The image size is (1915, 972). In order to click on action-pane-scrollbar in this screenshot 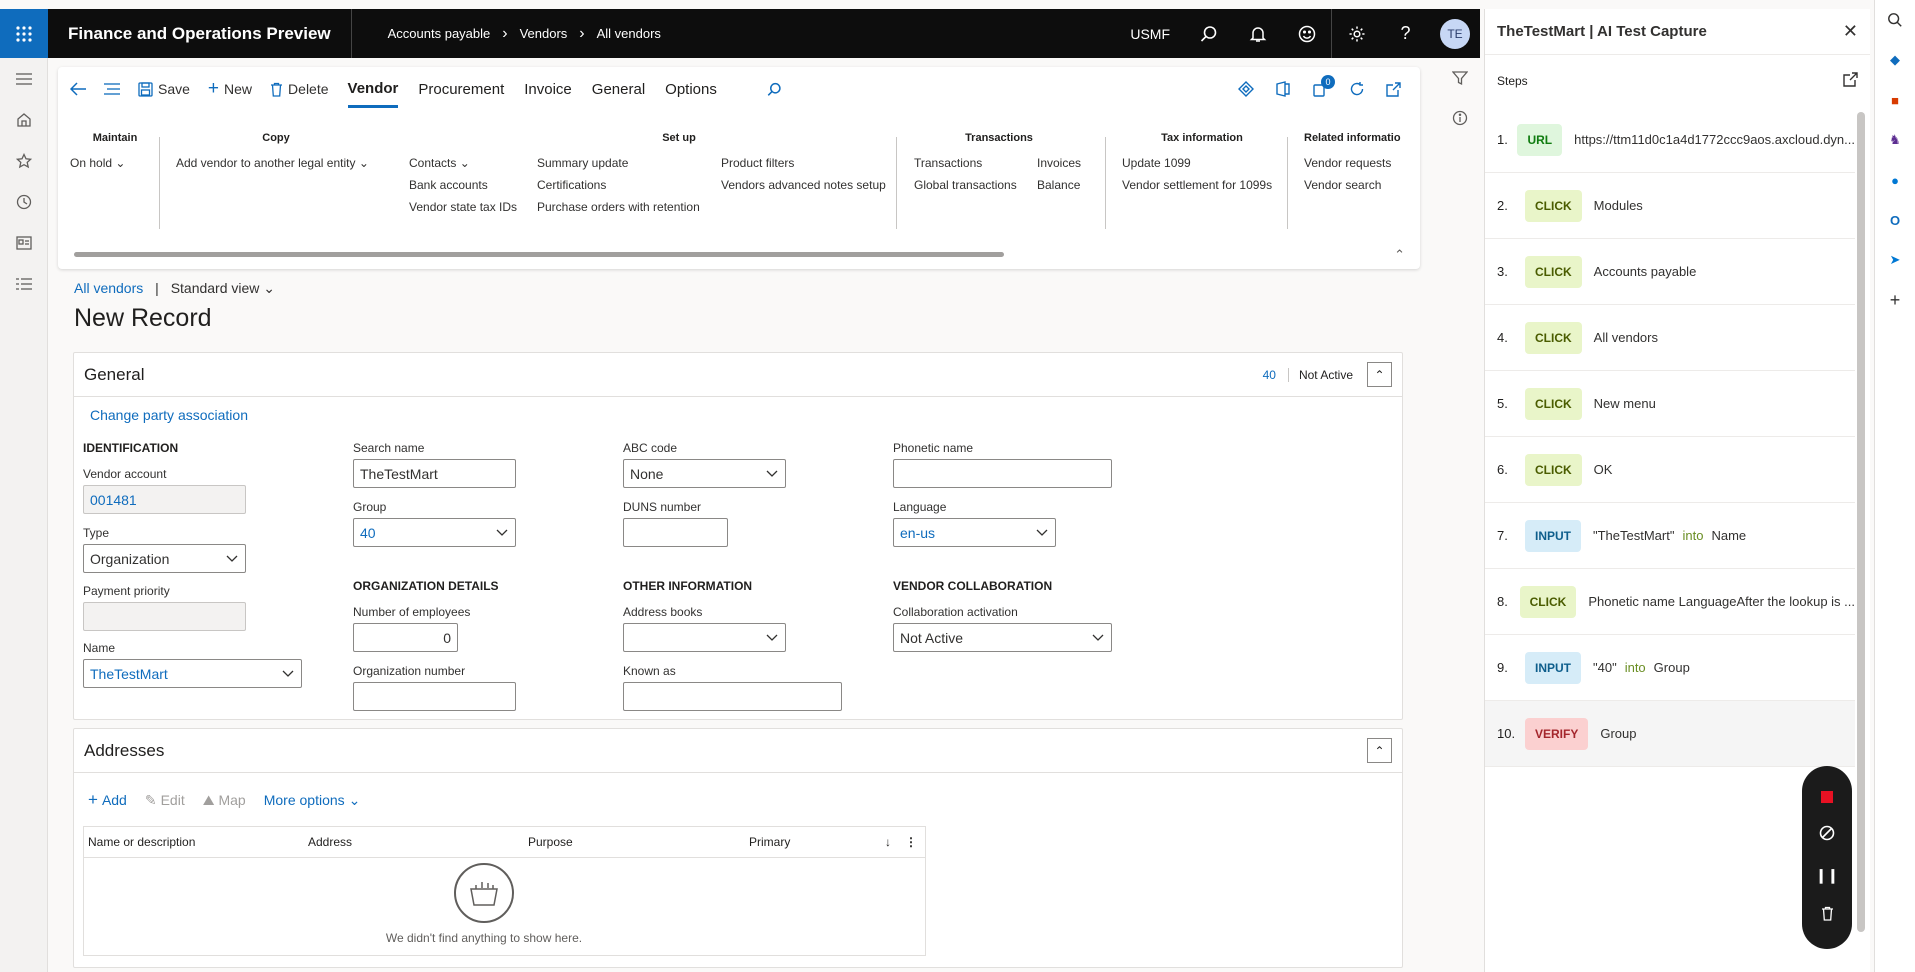, I will do `click(539, 254)`.